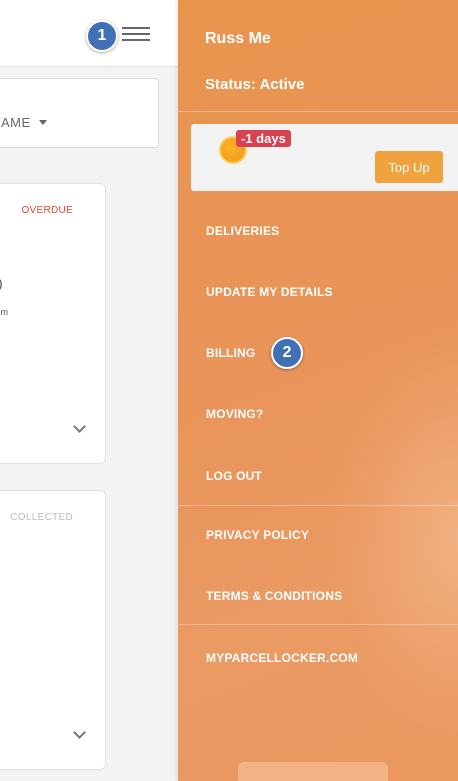  I want to click on sort-label: AME, so click(16, 122).